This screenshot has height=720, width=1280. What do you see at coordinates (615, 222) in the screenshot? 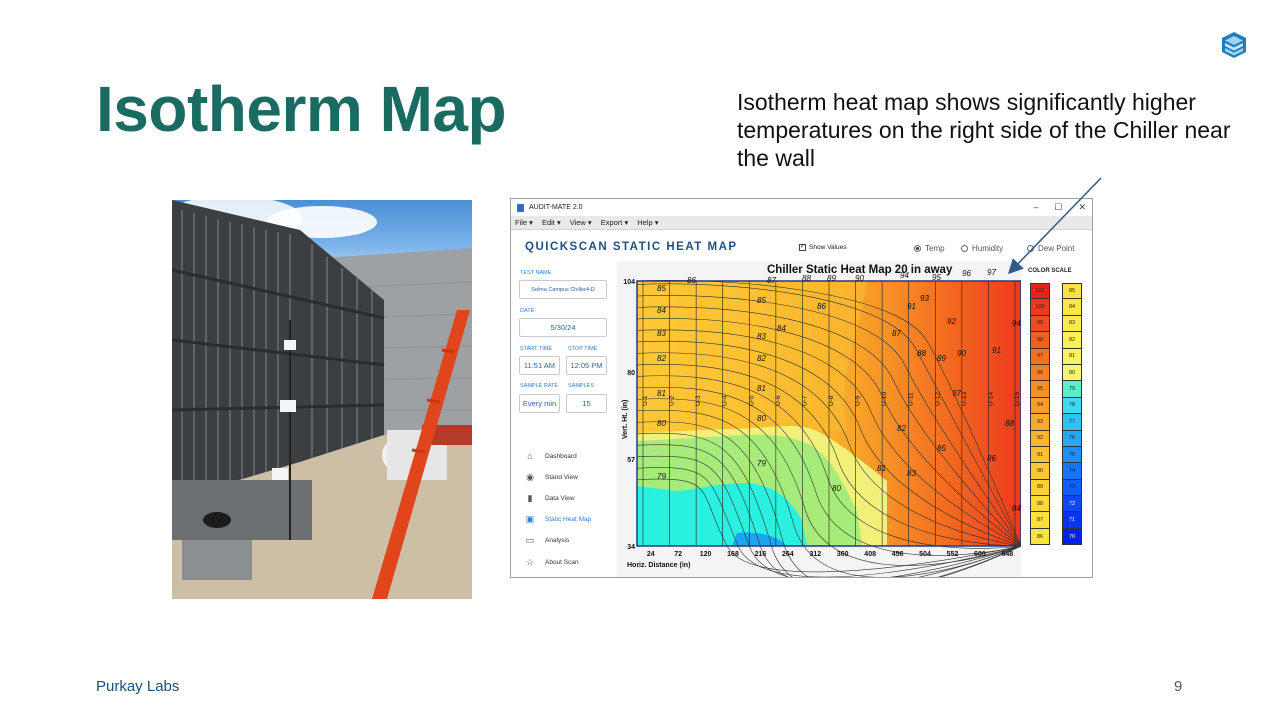
I see `menu-export: Export ▾` at bounding box center [615, 222].